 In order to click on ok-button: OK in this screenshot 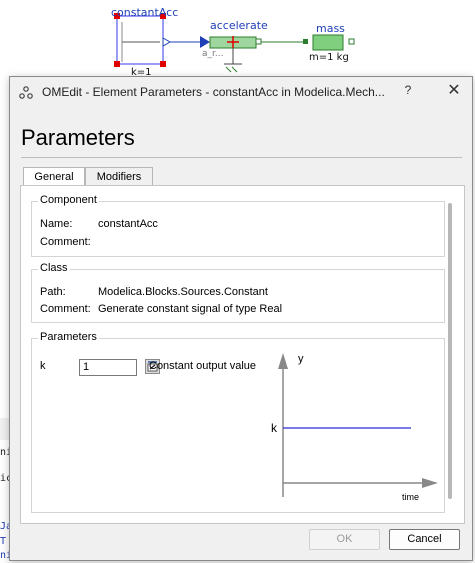, I will do `click(344, 539)`.